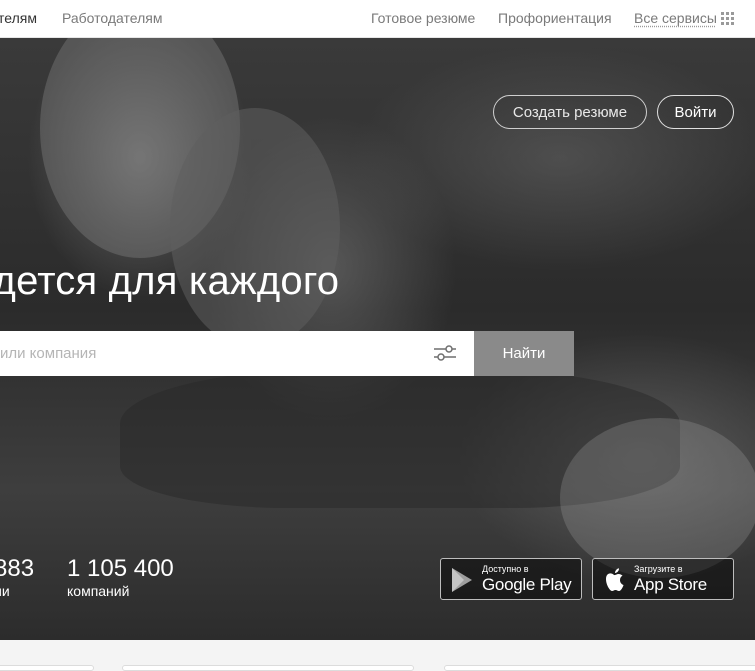  I want to click on nav-link-all-services: Все сервисы, so click(675, 18).